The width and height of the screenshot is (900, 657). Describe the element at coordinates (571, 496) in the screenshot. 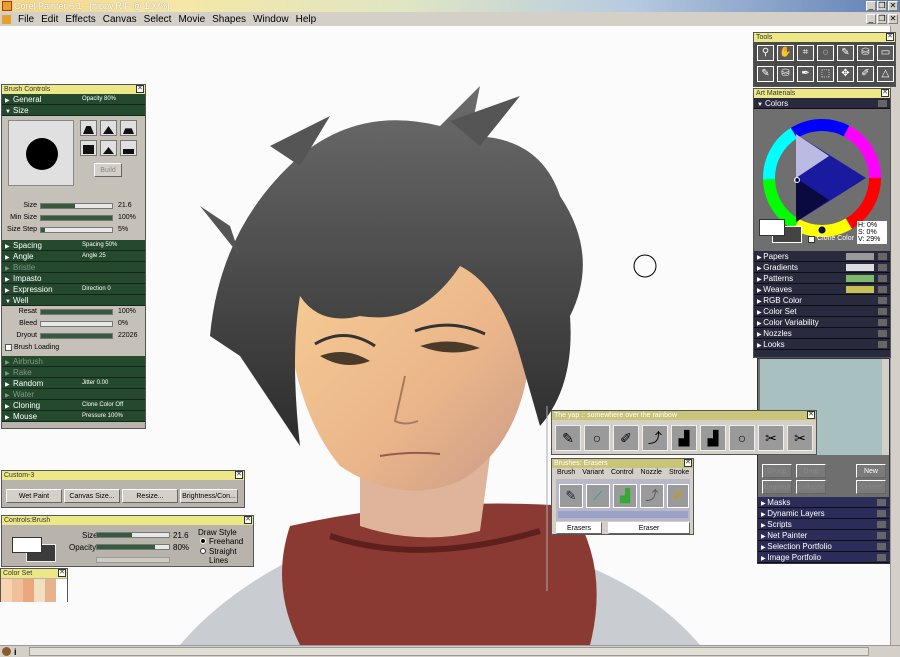

I see `pencil-icon: ✎` at that location.